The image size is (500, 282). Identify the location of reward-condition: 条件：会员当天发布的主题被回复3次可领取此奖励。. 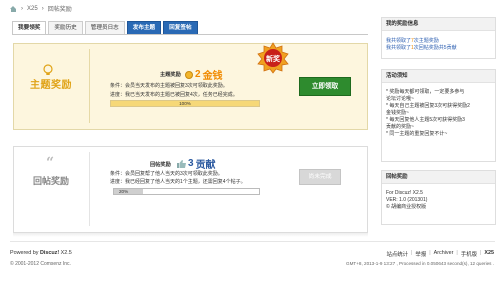
(169, 86).